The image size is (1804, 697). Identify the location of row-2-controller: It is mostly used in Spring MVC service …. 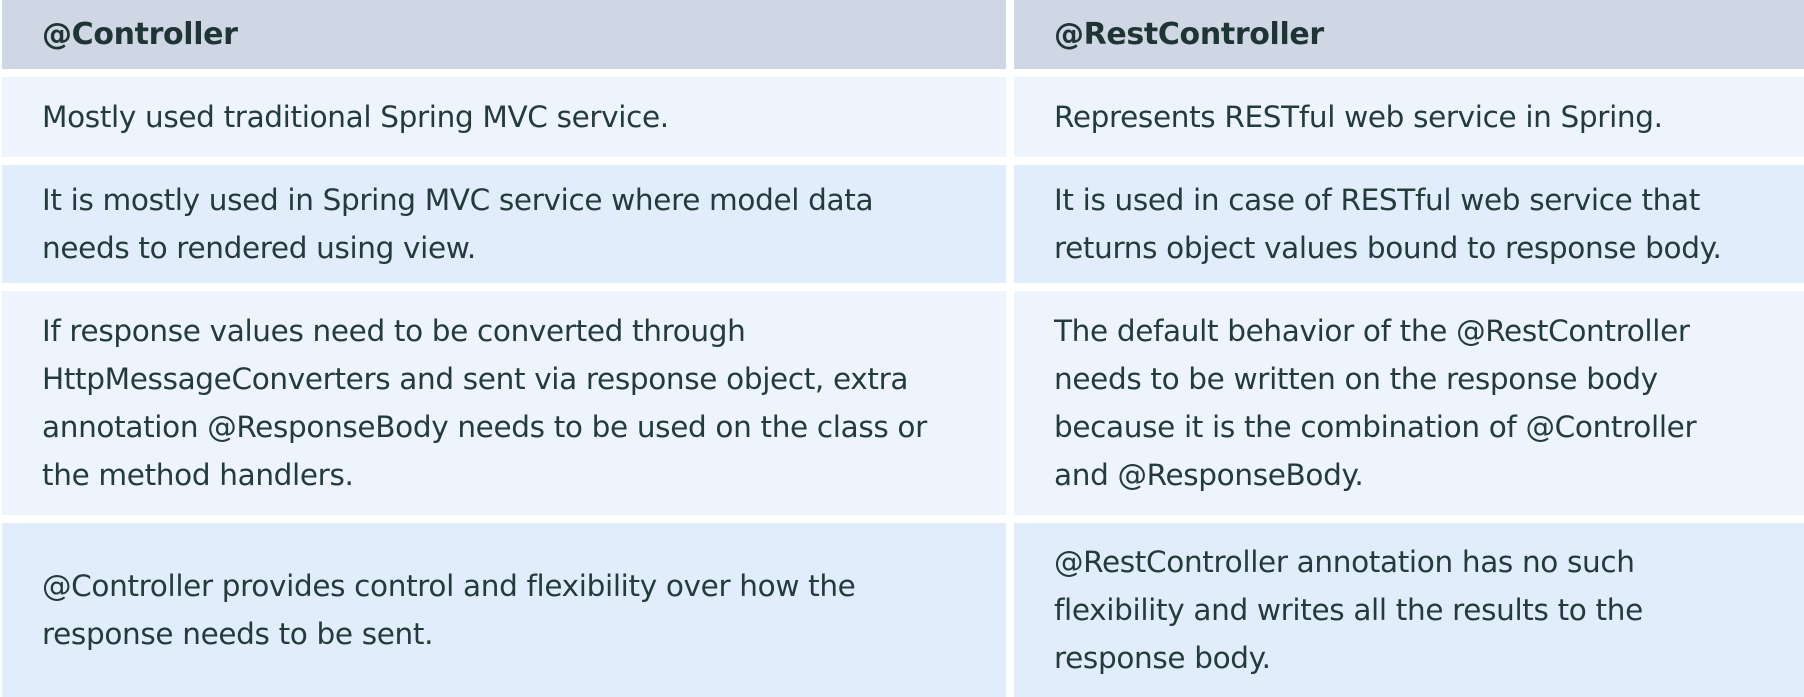
(504, 224).